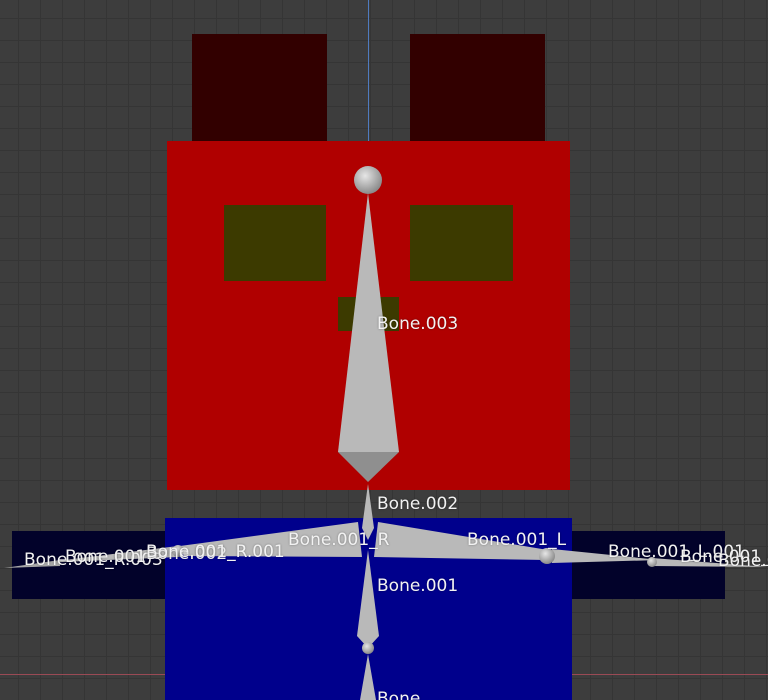  What do you see at coordinates (368, 677) in the screenshot?
I see `bone-bottom-shape` at bounding box center [368, 677].